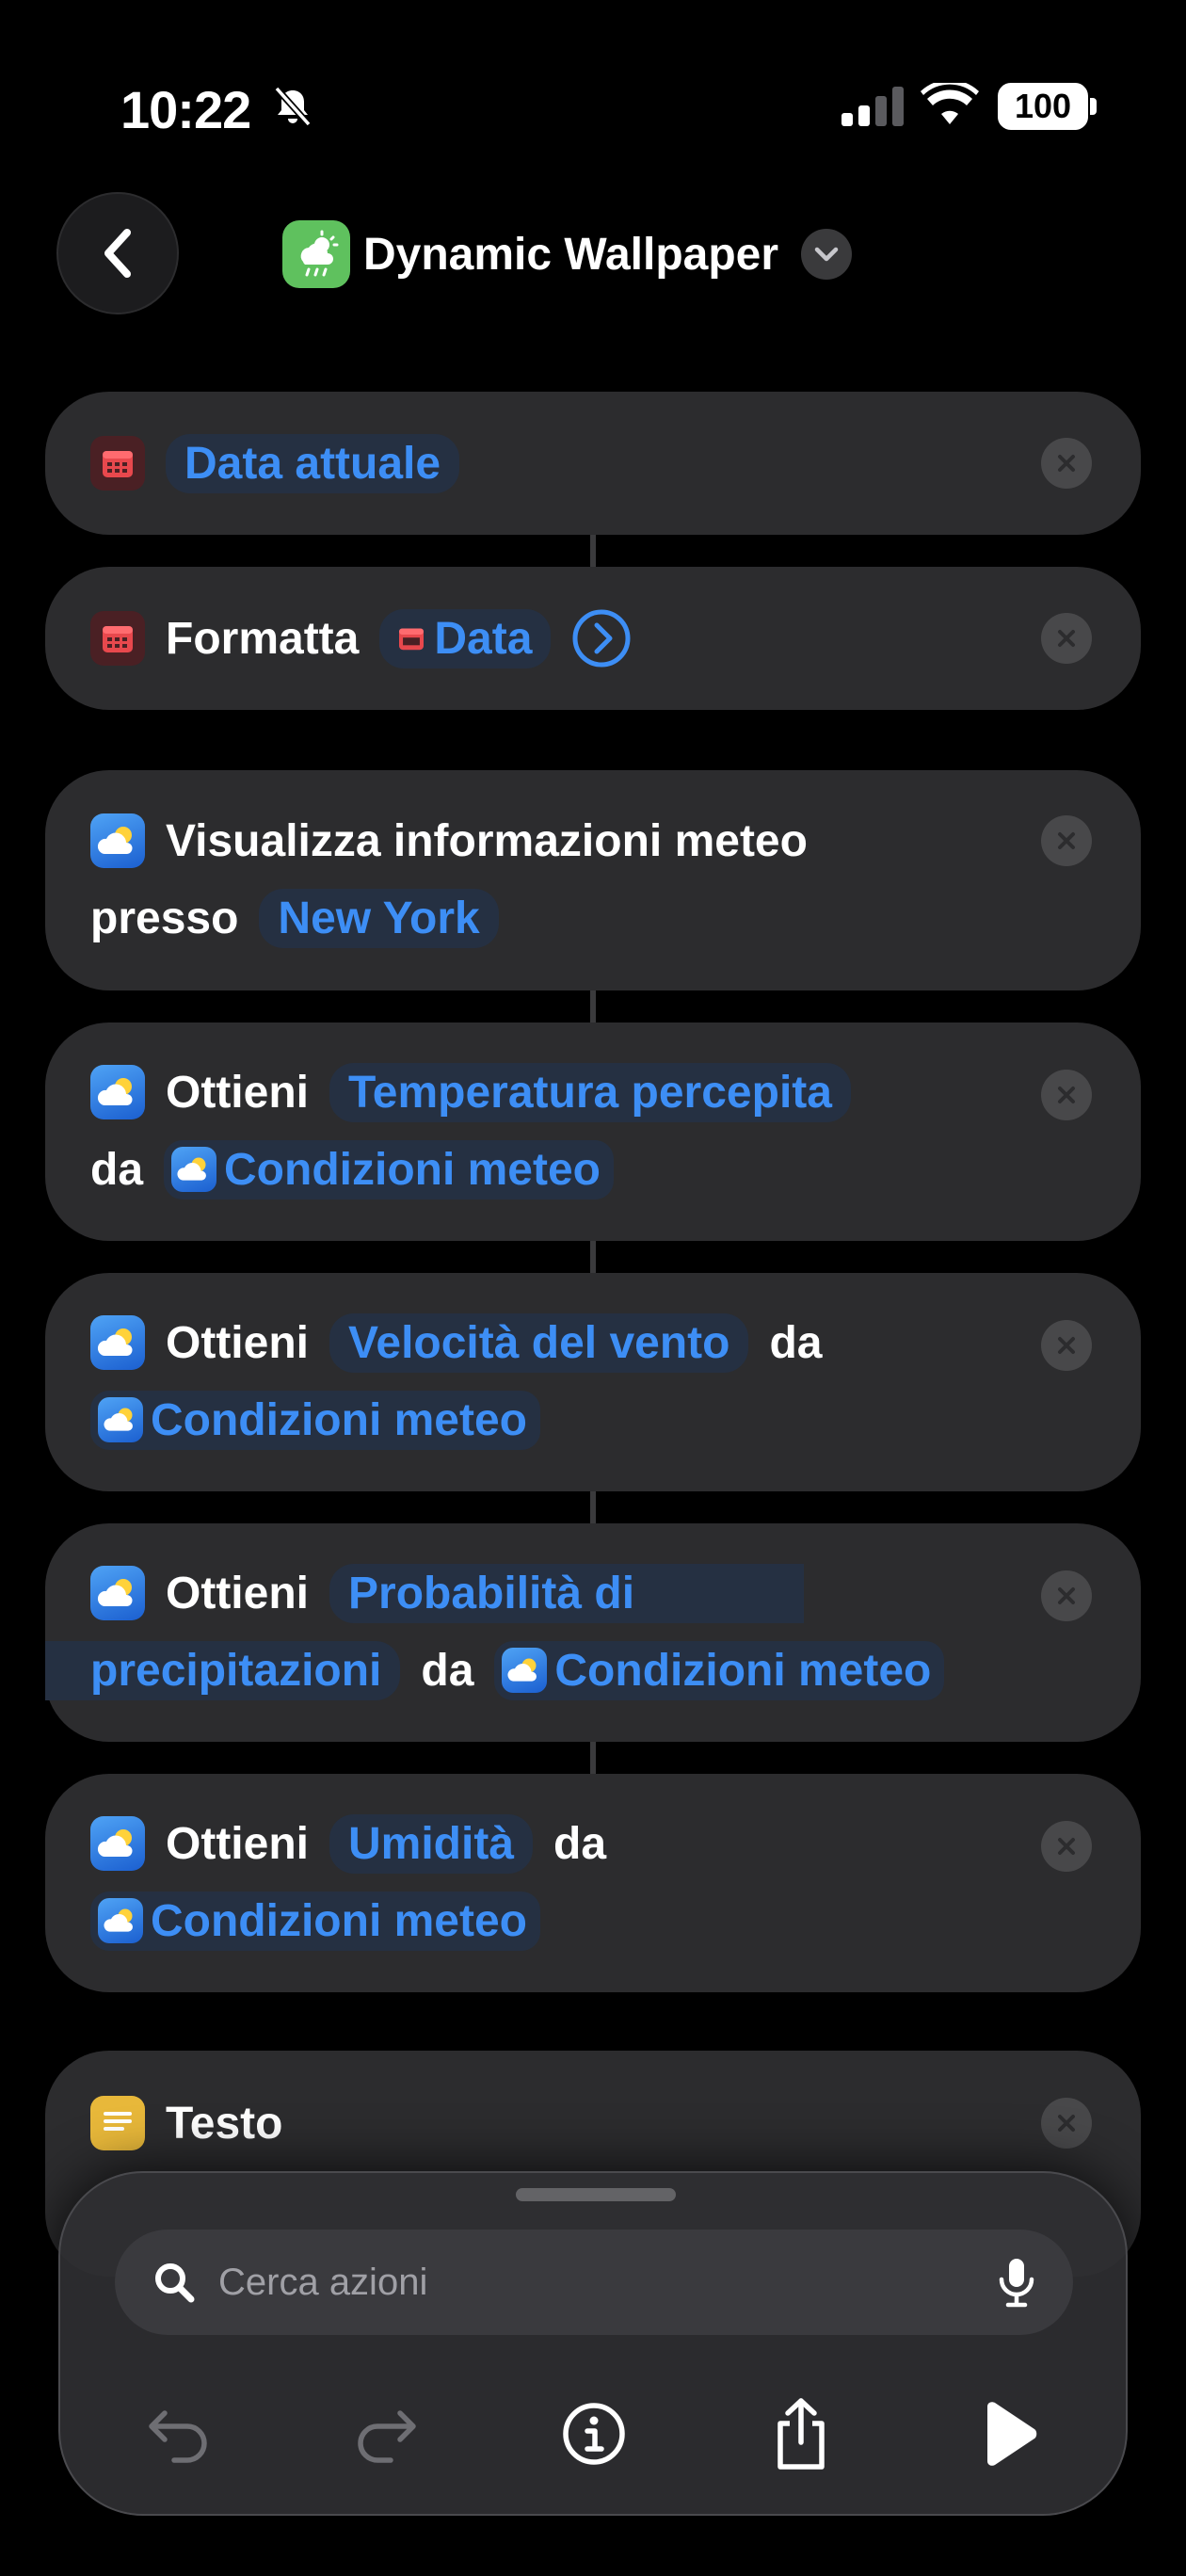 The width and height of the screenshot is (1186, 2576). I want to click on action-get-humidity: Ottieni Umidità da Condizioni meteo, so click(593, 1883).